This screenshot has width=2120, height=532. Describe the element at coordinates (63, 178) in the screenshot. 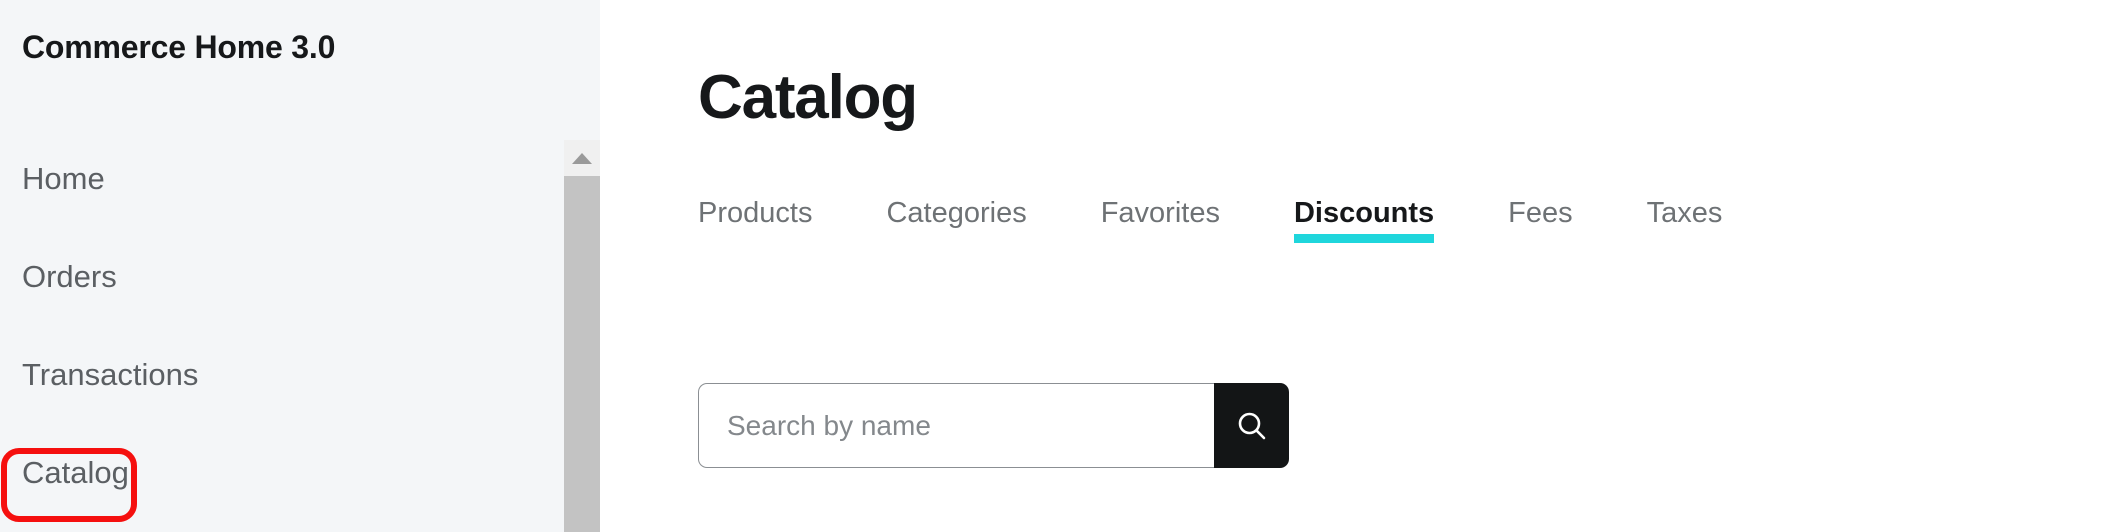

I see `sidebar-item-label: Home` at that location.